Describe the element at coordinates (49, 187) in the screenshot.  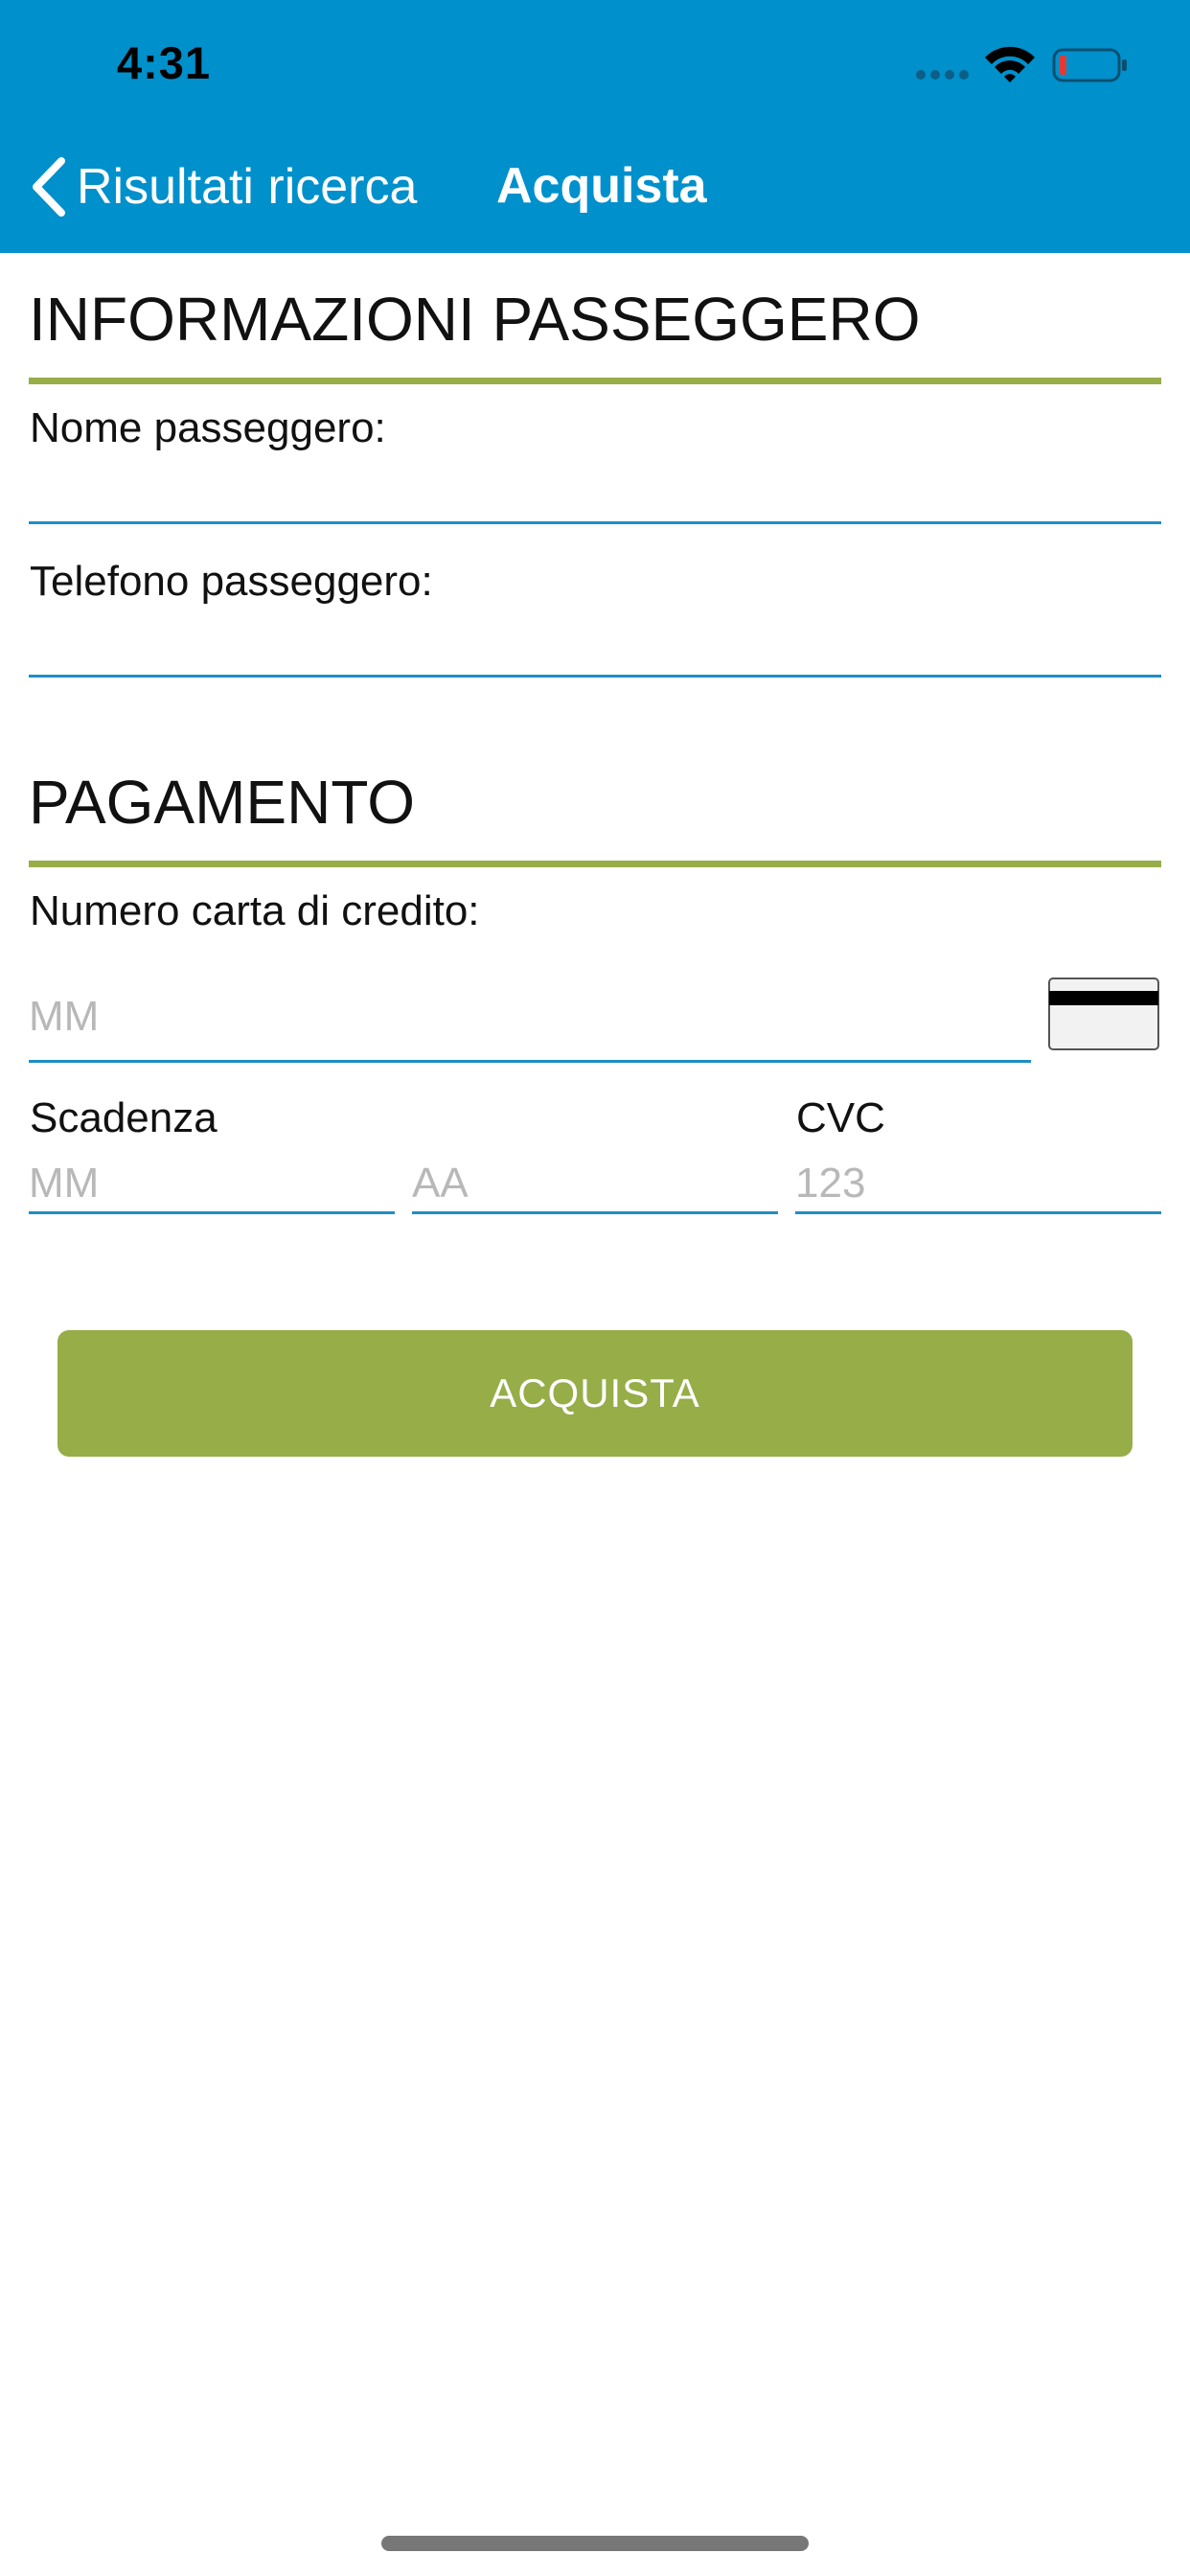
I see `chevron-left-icon` at that location.